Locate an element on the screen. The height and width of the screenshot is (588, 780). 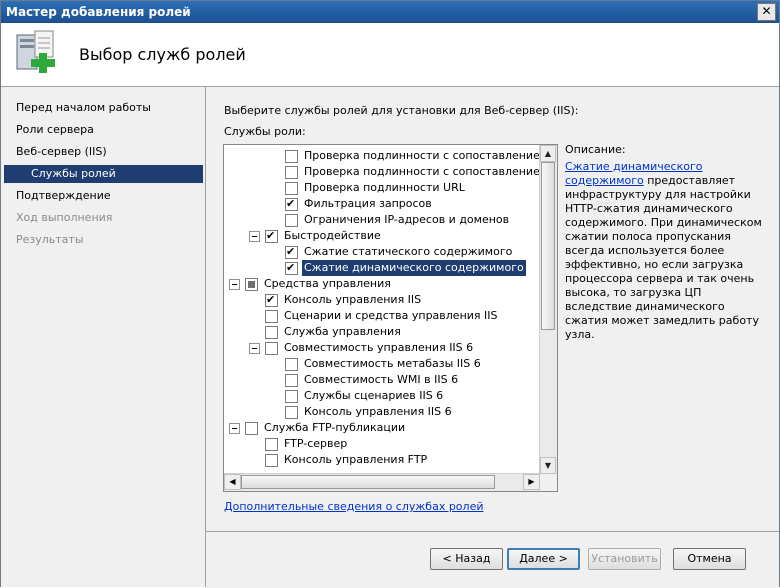
tree-item-label: Служба FTP-публикации is located at coordinates (334, 428).